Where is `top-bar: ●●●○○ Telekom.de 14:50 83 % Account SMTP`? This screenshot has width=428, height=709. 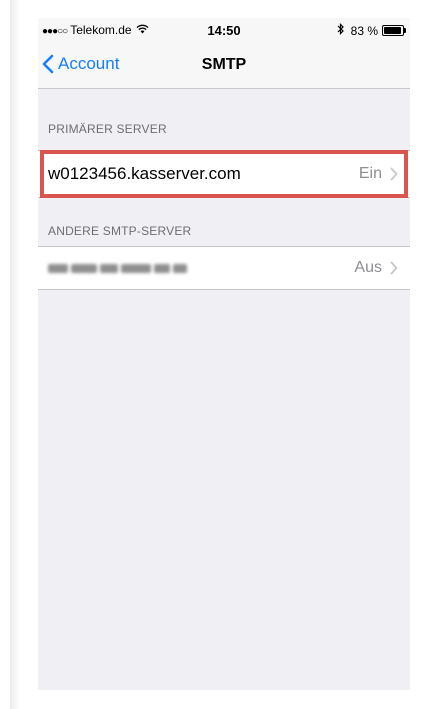 top-bar: ●●●○○ Telekom.de 14:50 83 % Account SMTP is located at coordinates (224, 53).